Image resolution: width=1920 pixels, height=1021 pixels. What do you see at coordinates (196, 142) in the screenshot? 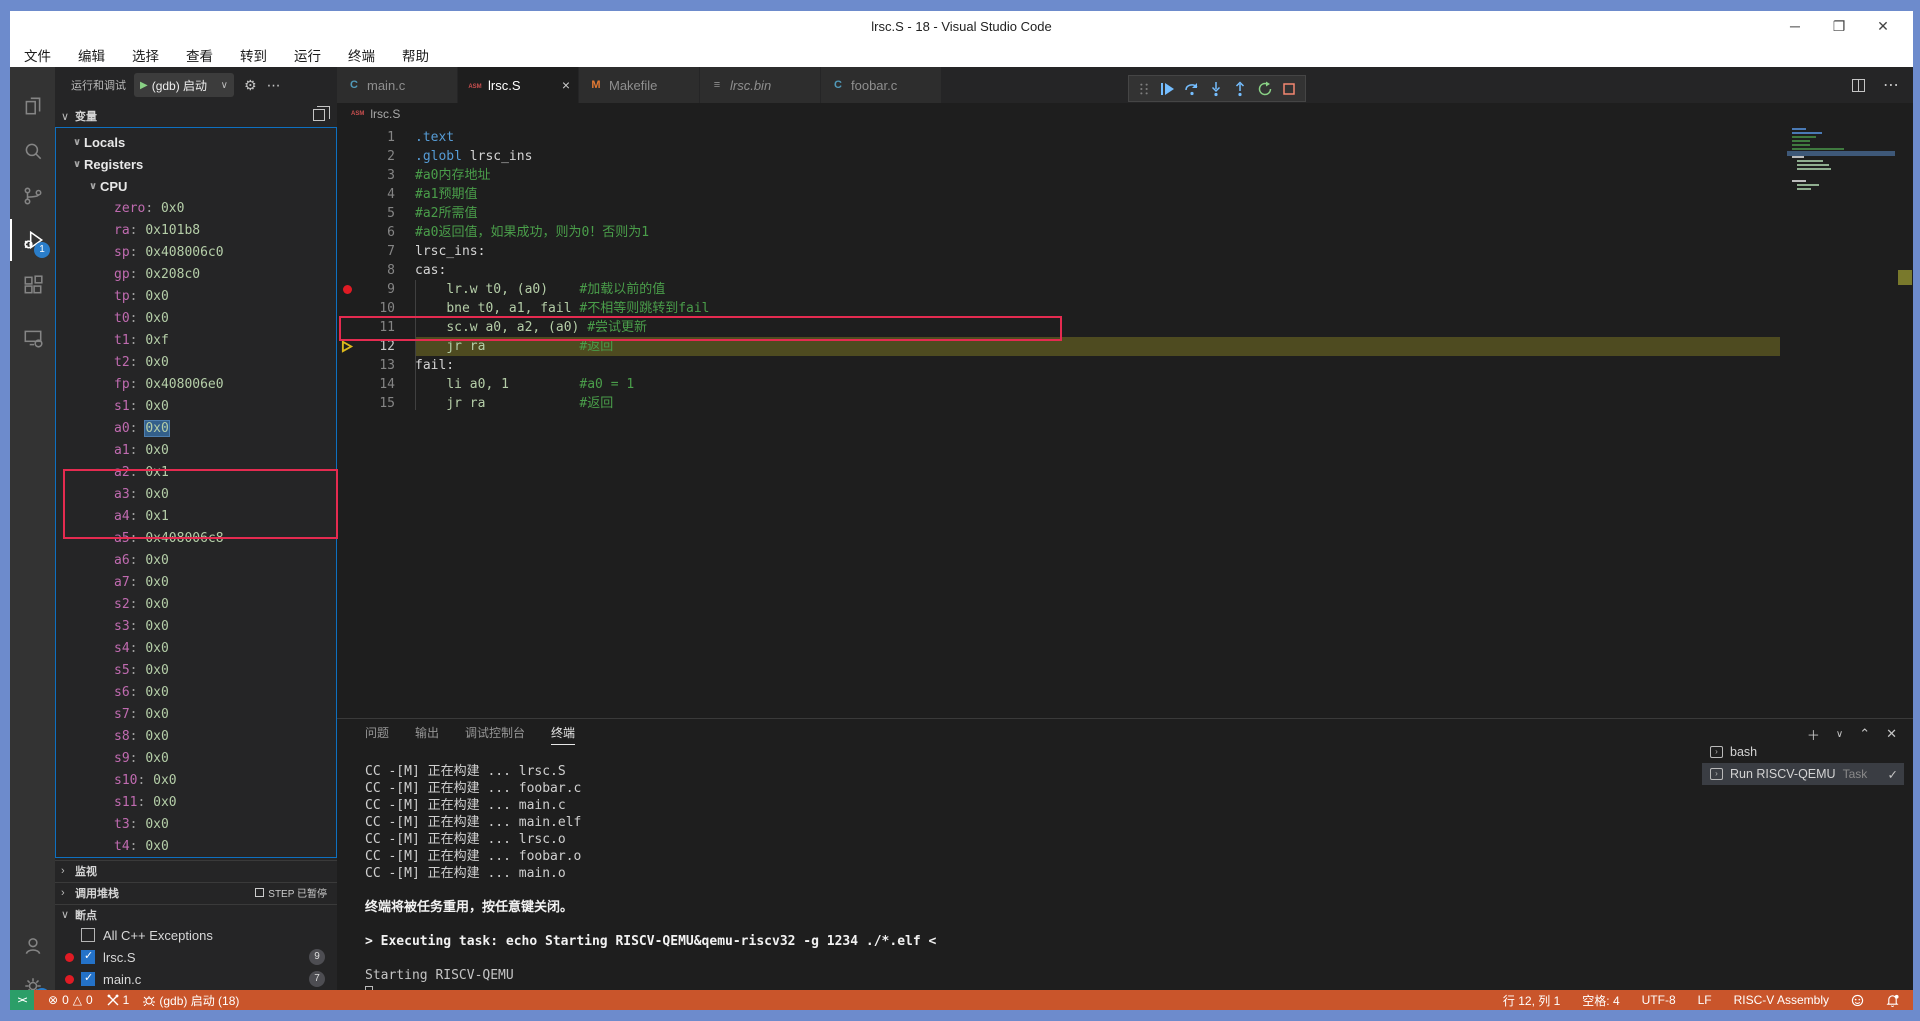
I see `variables-group-row: ∨ Locals` at bounding box center [196, 142].